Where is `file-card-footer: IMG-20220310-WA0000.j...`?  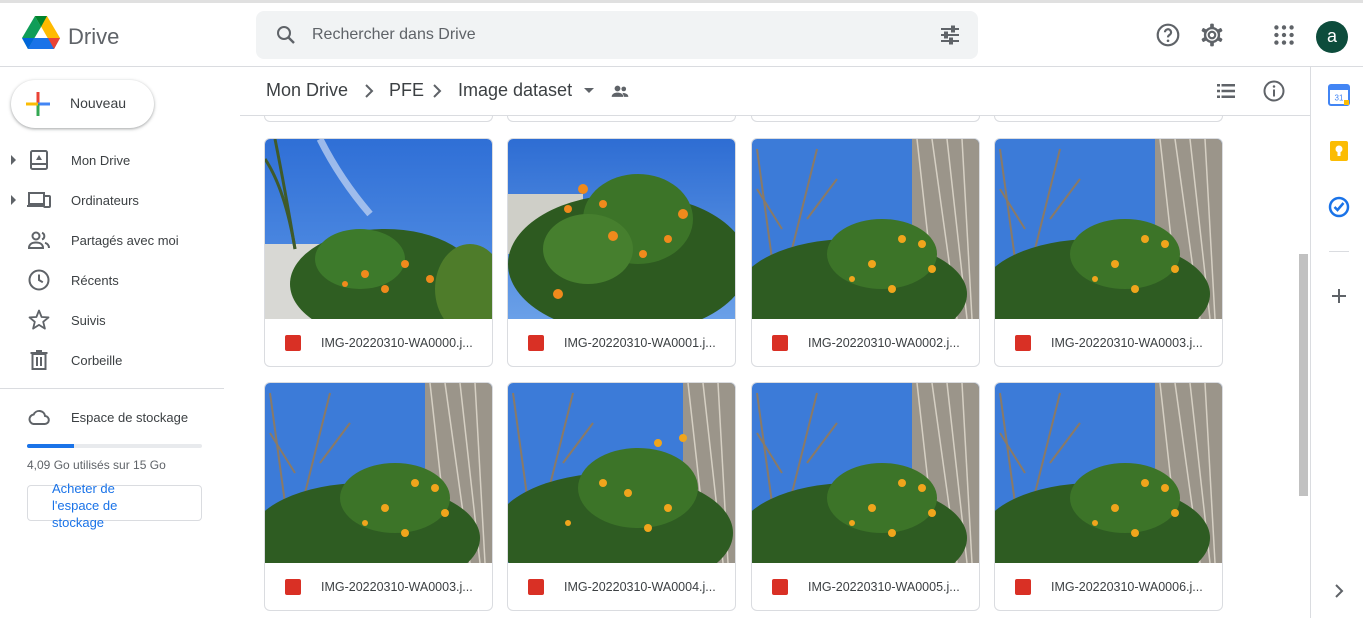
file-card-footer: IMG-20220310-WA0000.j... is located at coordinates (378, 342).